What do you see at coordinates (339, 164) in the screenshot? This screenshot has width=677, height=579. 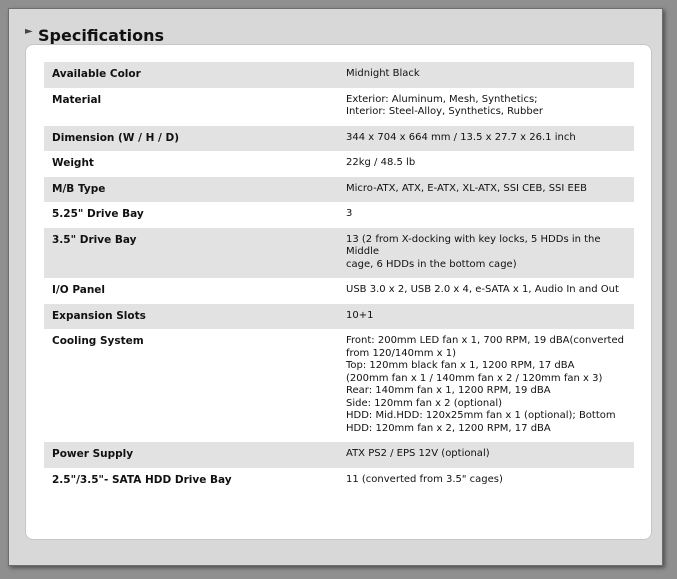 I see `spec-row-weight: Weight 22kg / 48.5 lb` at bounding box center [339, 164].